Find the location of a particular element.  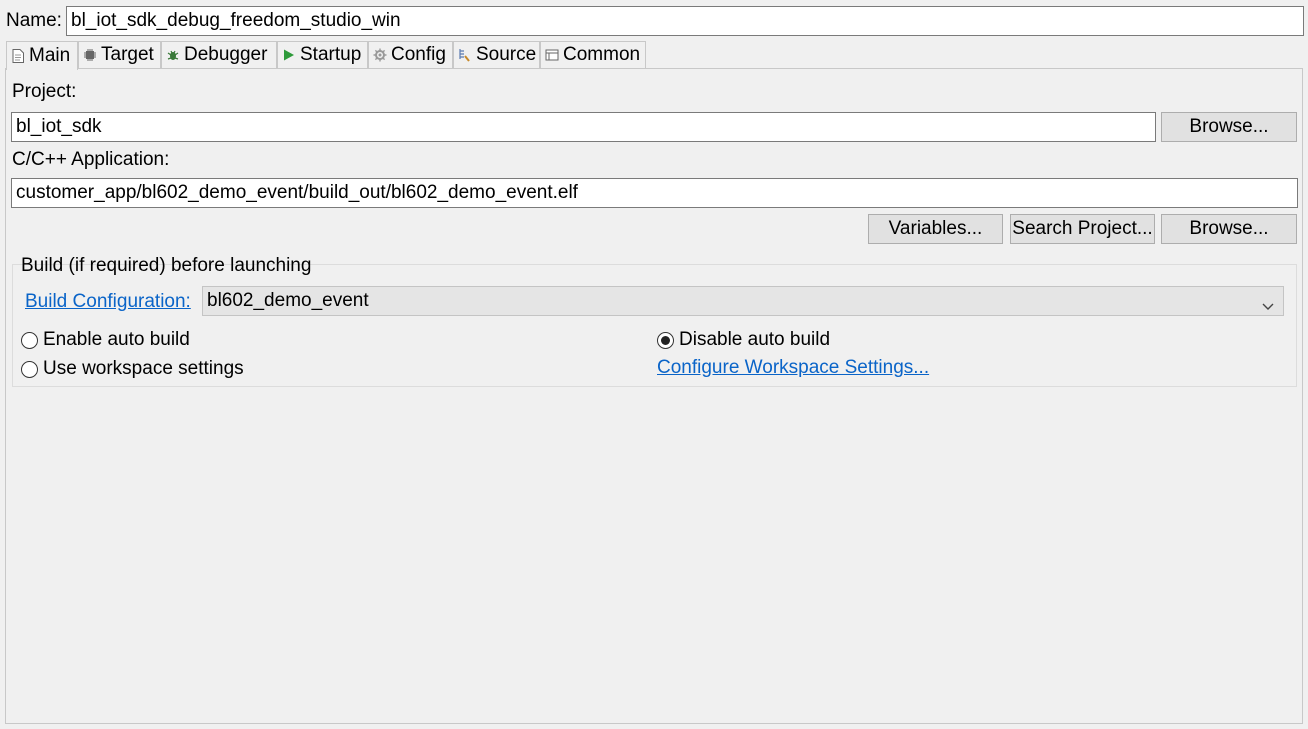

tab-startup: Startup is located at coordinates (322, 54).